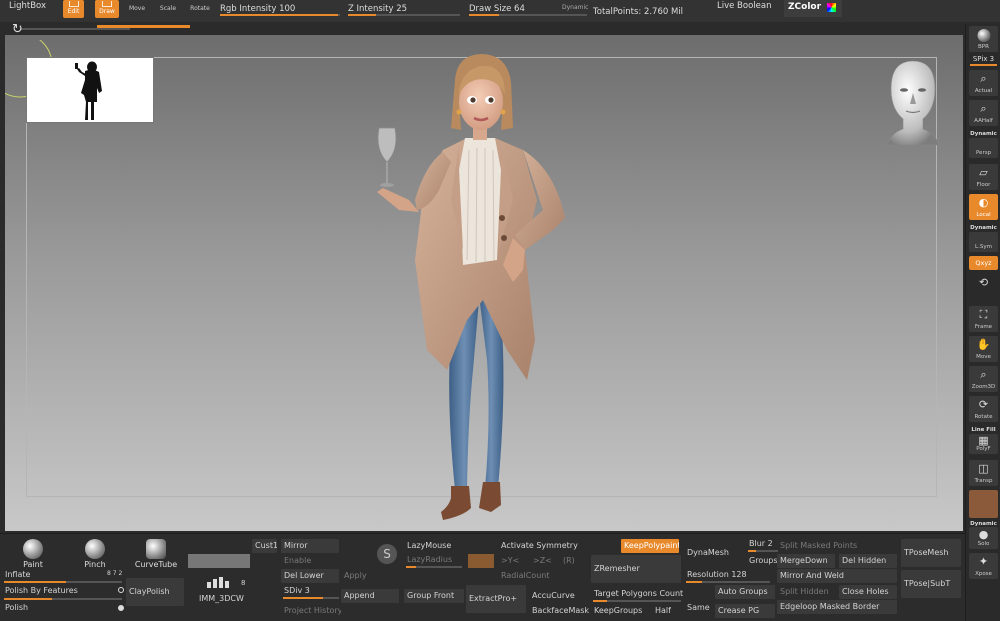  What do you see at coordinates (63, 582) in the screenshot?
I see `inflate-track` at bounding box center [63, 582].